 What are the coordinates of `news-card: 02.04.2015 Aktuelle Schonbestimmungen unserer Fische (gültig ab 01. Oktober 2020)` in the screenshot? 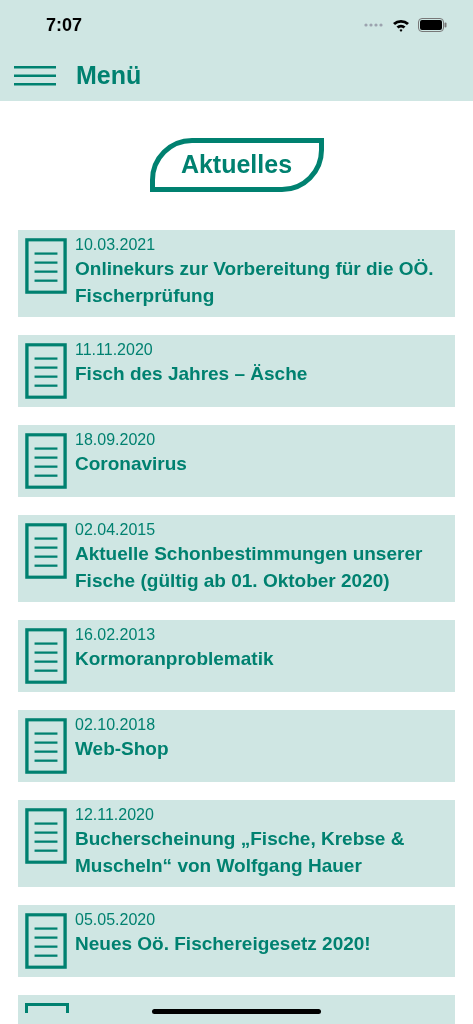 It's located at (236, 558).